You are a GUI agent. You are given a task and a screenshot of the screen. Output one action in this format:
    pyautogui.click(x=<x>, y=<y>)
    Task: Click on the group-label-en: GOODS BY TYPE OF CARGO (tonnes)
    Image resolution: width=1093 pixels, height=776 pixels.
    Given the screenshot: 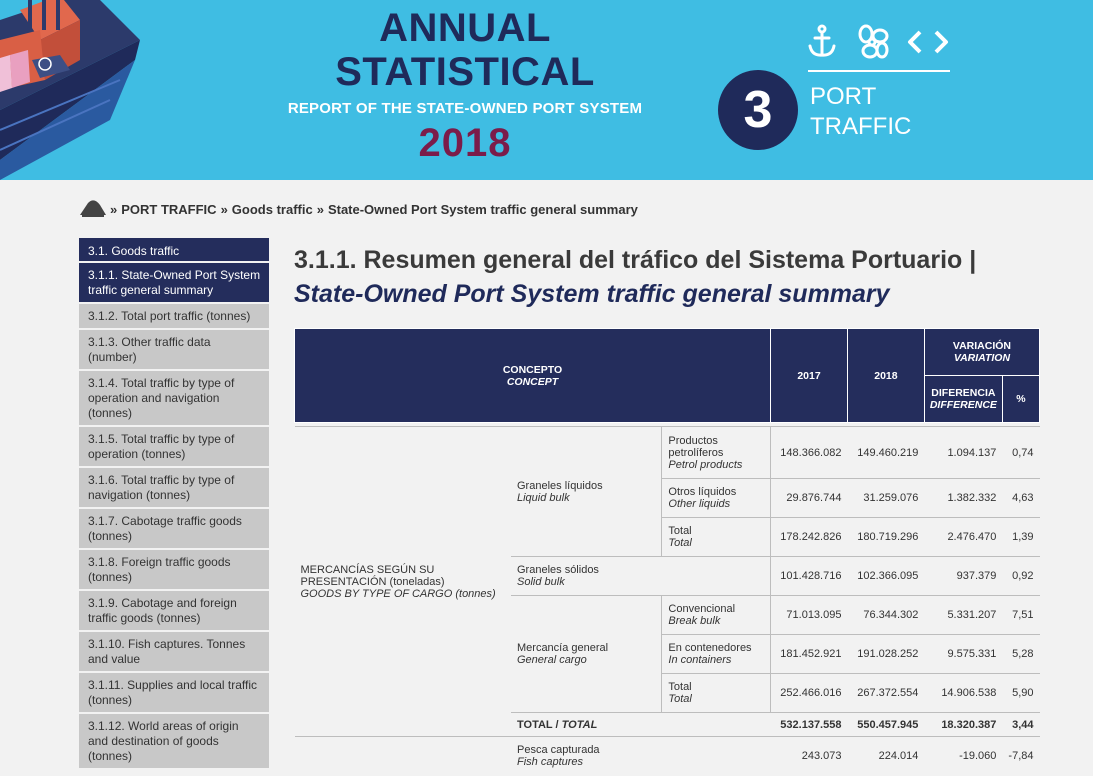 What is the action you would take?
    pyautogui.click(x=398, y=593)
    